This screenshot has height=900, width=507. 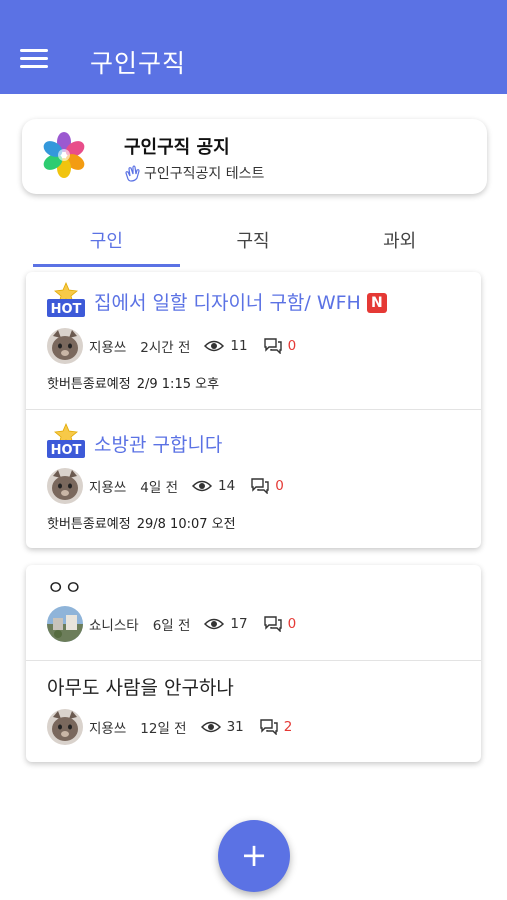 What do you see at coordinates (64, 155) in the screenshot?
I see `pinwheel-logo-icon` at bounding box center [64, 155].